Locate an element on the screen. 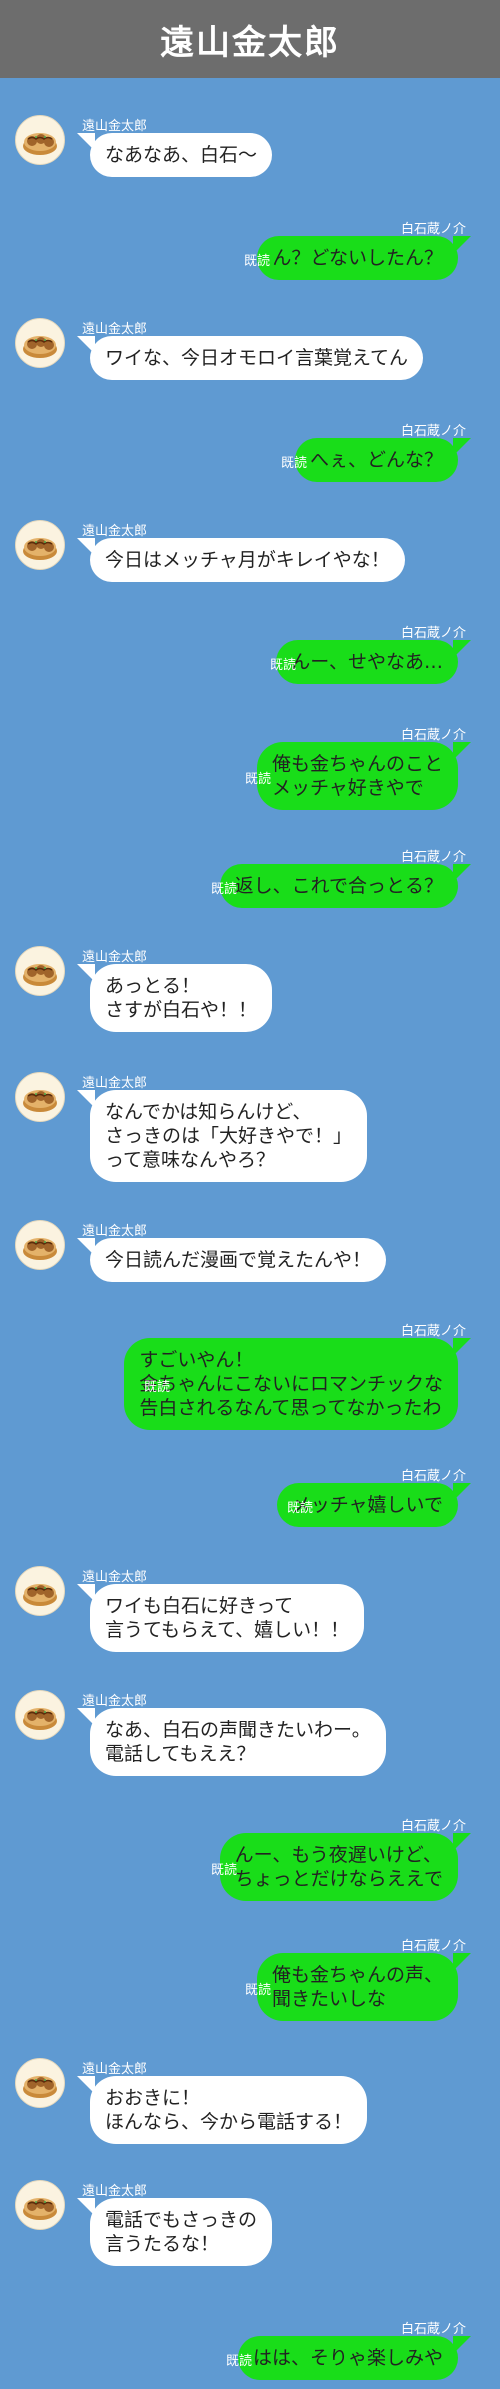 Image resolution: width=500 pixels, height=2389 pixels. received-message-bubble: なあ、白石の声聞きたいわー。 電話してもええ？ is located at coordinates (231, 1742).